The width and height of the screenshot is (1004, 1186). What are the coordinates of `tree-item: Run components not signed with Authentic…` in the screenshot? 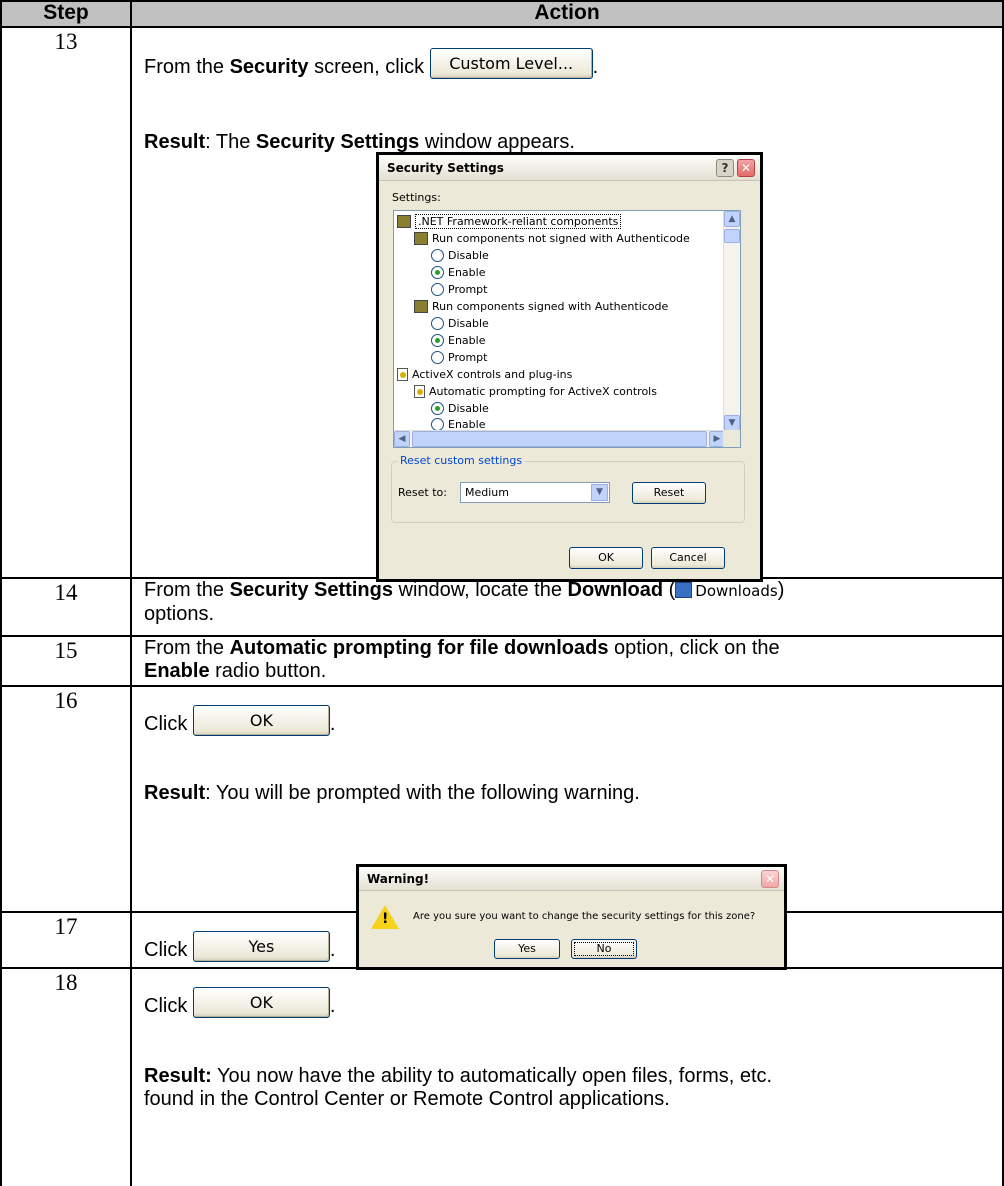 It's located at (552, 238).